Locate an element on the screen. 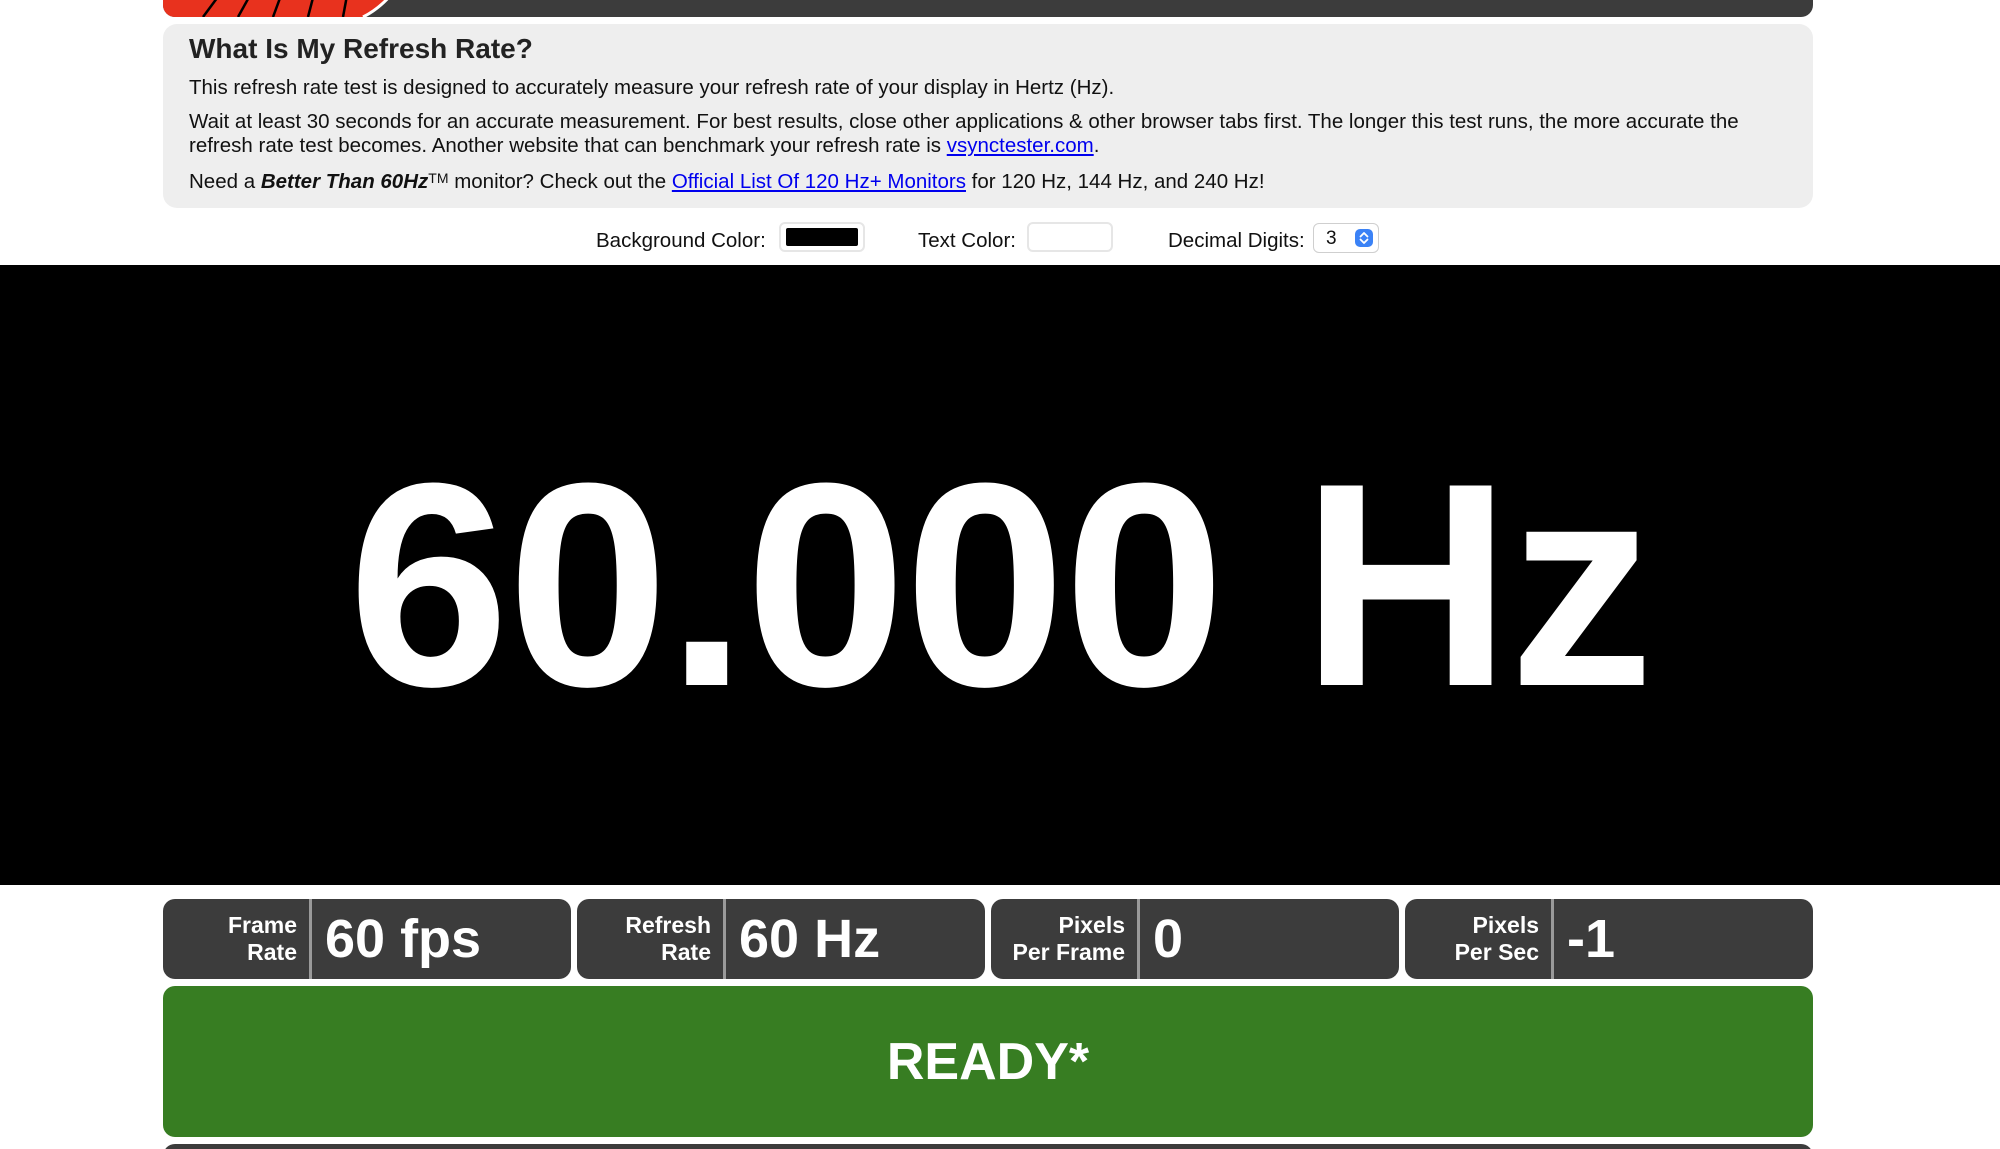 The height and width of the screenshot is (1149, 2000). stat-label: Refresh Rate is located at coordinates (650, 939).